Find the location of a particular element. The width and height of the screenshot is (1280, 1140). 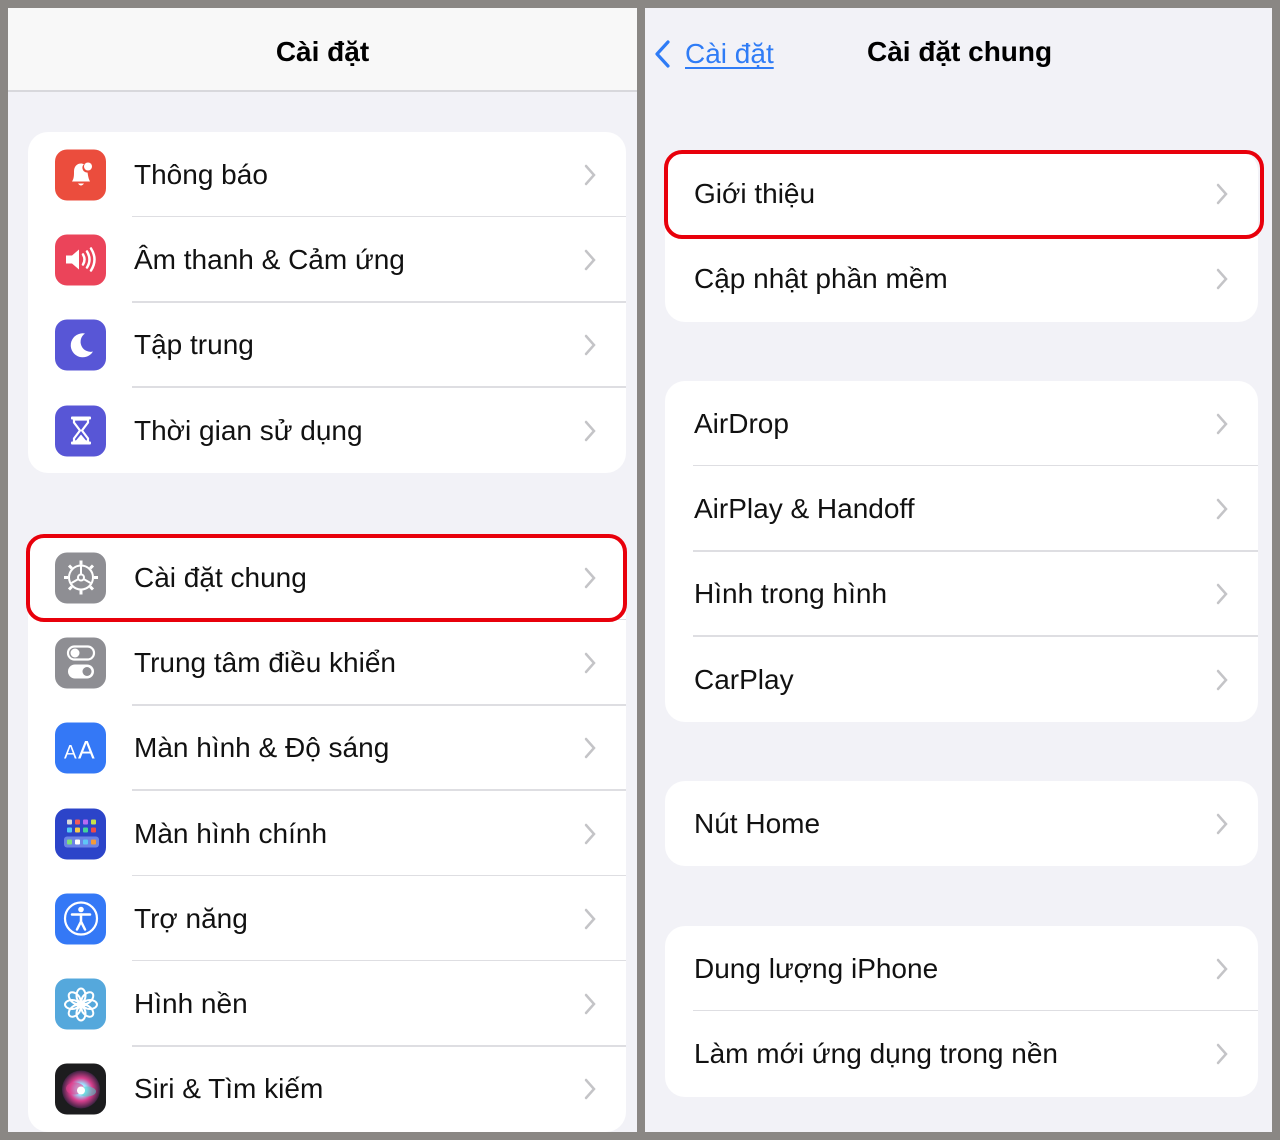

settings-item-label: Trung tâm điều khiển is located at coordinates (265, 662).